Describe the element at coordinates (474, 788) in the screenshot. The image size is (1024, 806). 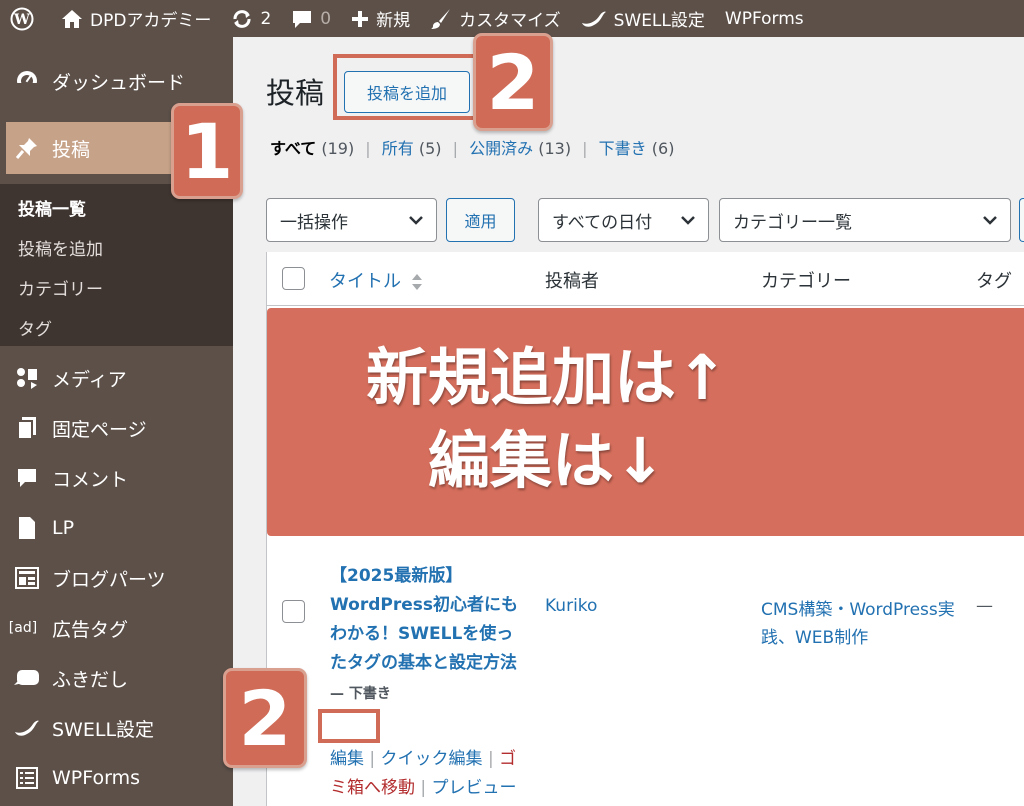
I see `preview-link: プレビュー` at that location.